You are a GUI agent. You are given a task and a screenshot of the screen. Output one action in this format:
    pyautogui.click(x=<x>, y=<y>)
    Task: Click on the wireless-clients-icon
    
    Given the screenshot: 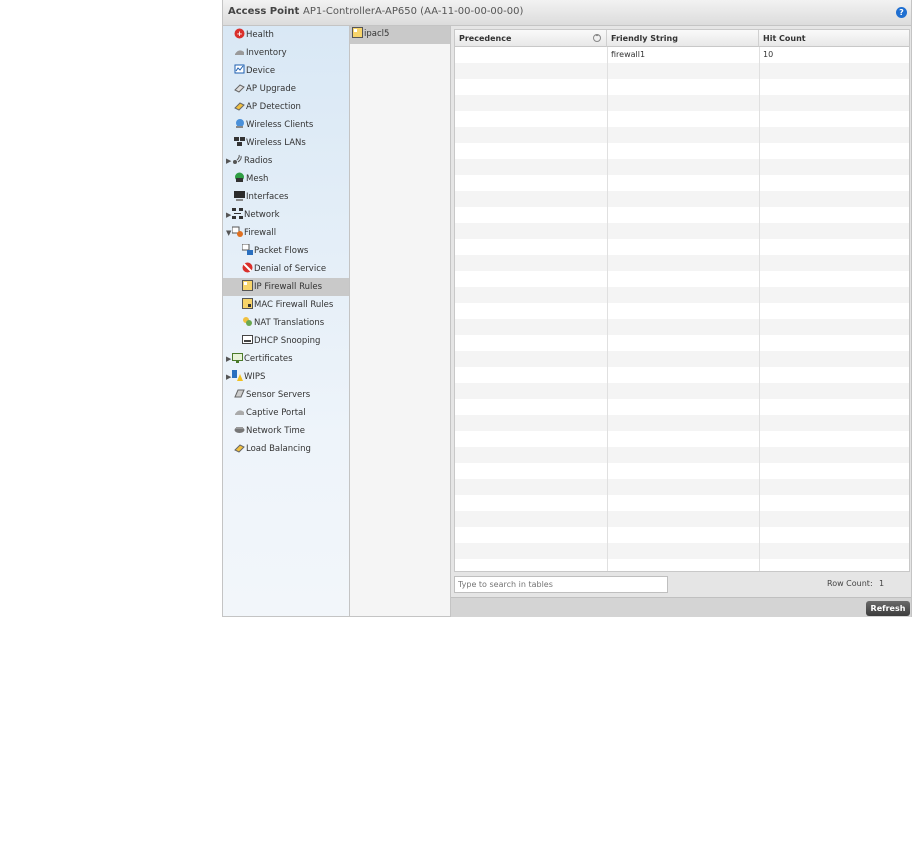 What is the action you would take?
    pyautogui.click(x=239, y=123)
    